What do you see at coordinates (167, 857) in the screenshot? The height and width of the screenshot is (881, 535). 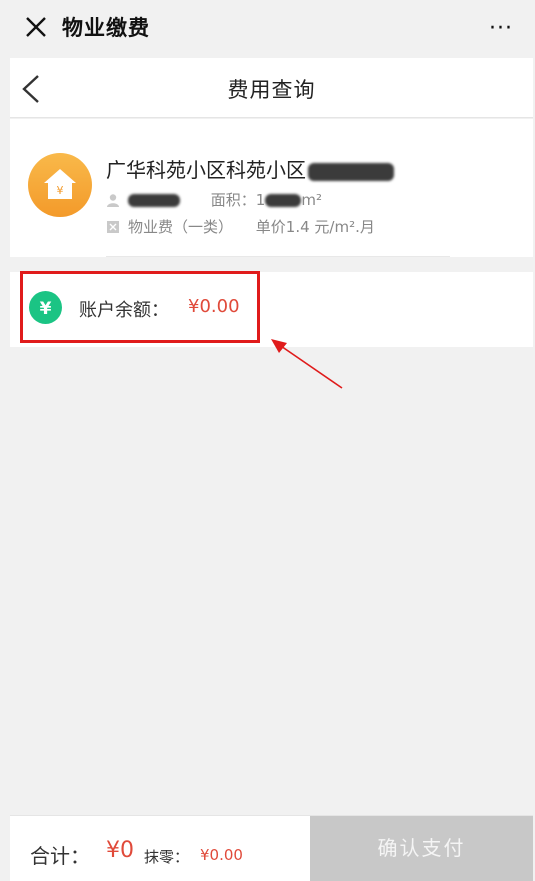 I see `rounding-label: 抹零：` at bounding box center [167, 857].